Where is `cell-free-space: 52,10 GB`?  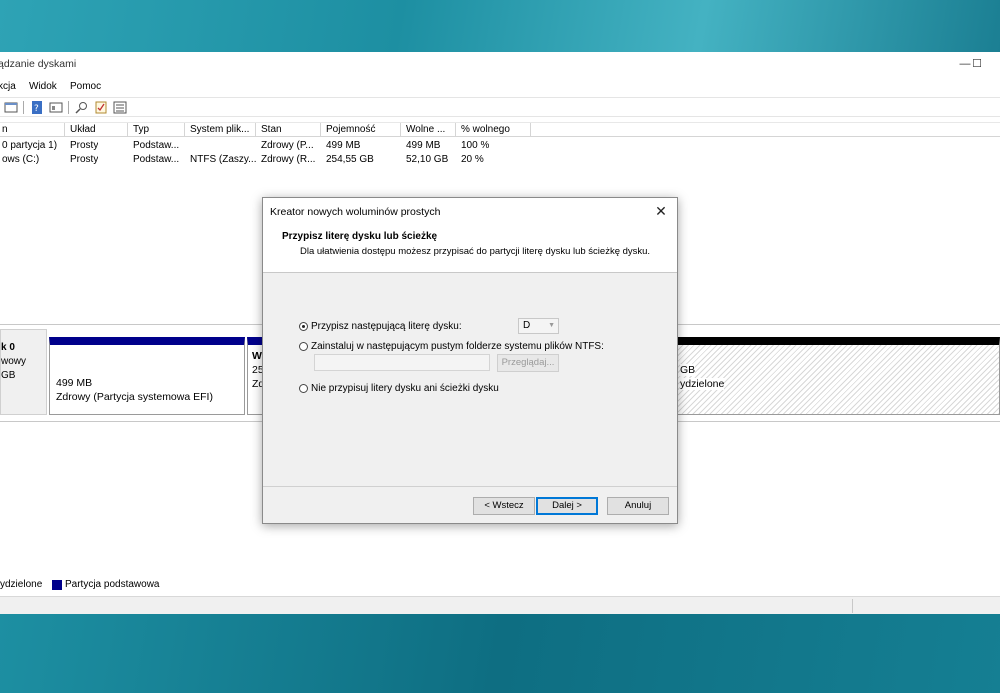 cell-free-space: 52,10 GB is located at coordinates (427, 159).